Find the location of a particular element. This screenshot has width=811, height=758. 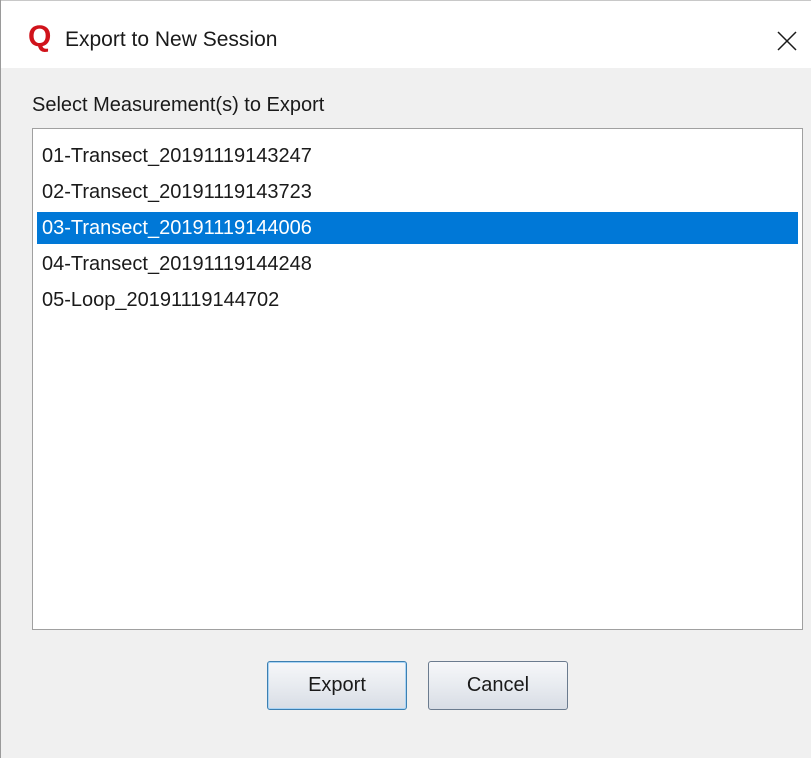

close-icon is located at coordinates (787, 41).